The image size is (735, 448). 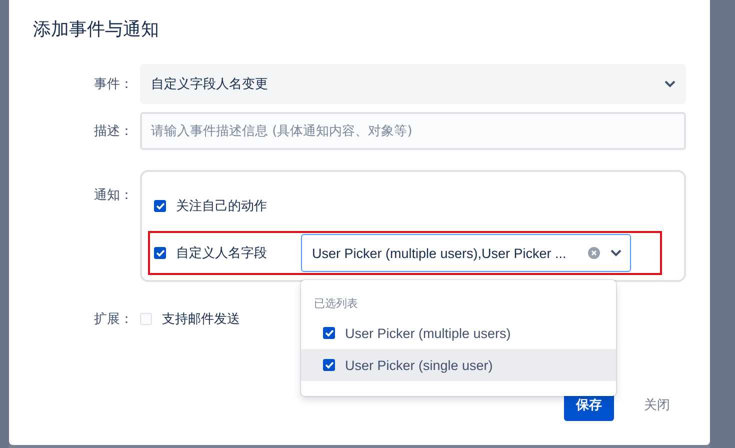 I want to click on field-label: 描述：, so click(x=113, y=131).